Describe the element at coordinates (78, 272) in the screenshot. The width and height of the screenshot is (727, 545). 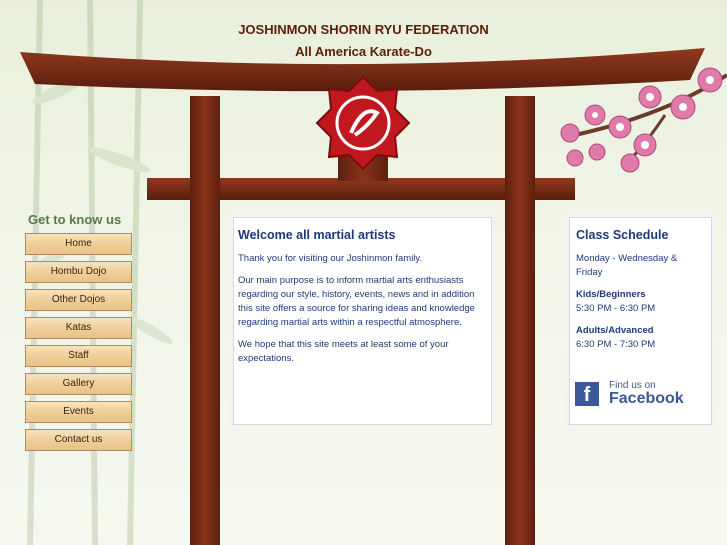
I see `nav-item-hombu-dojo: Hombu Dojo` at that location.